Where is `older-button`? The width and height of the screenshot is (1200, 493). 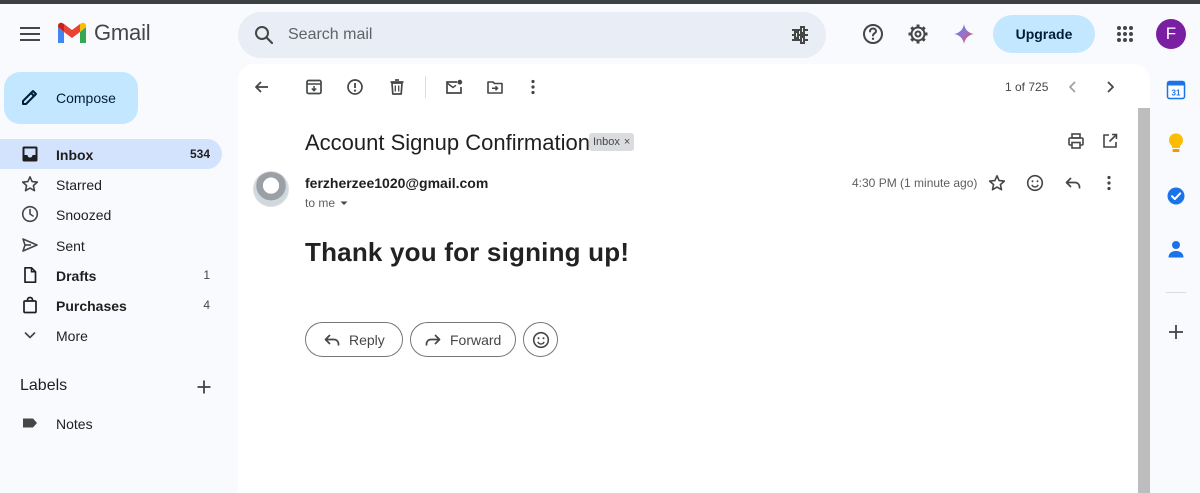
older-button is located at coordinates (1110, 87).